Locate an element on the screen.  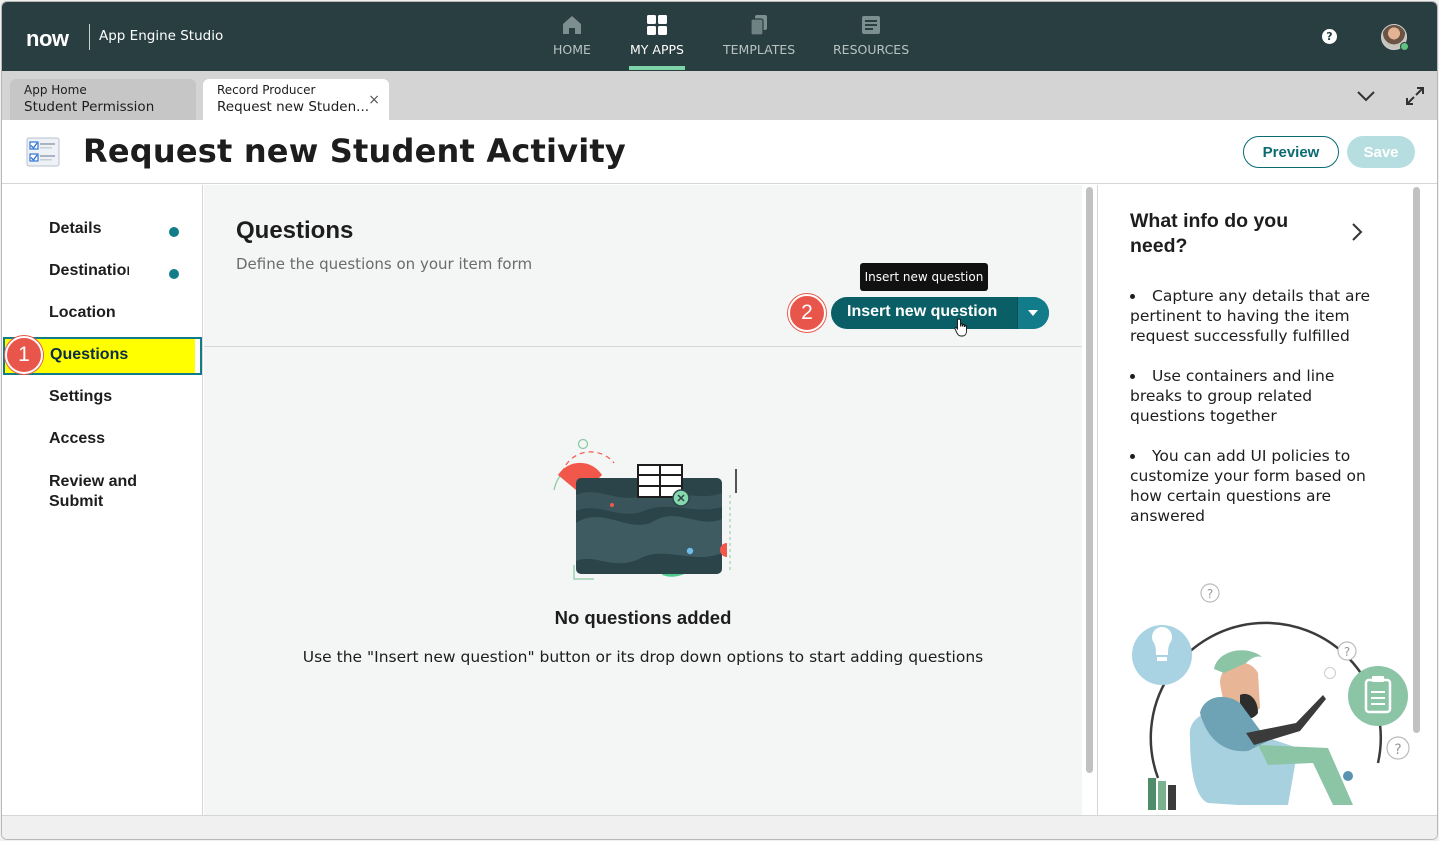
help-panel-scrollbar is located at coordinates (1417, 500).